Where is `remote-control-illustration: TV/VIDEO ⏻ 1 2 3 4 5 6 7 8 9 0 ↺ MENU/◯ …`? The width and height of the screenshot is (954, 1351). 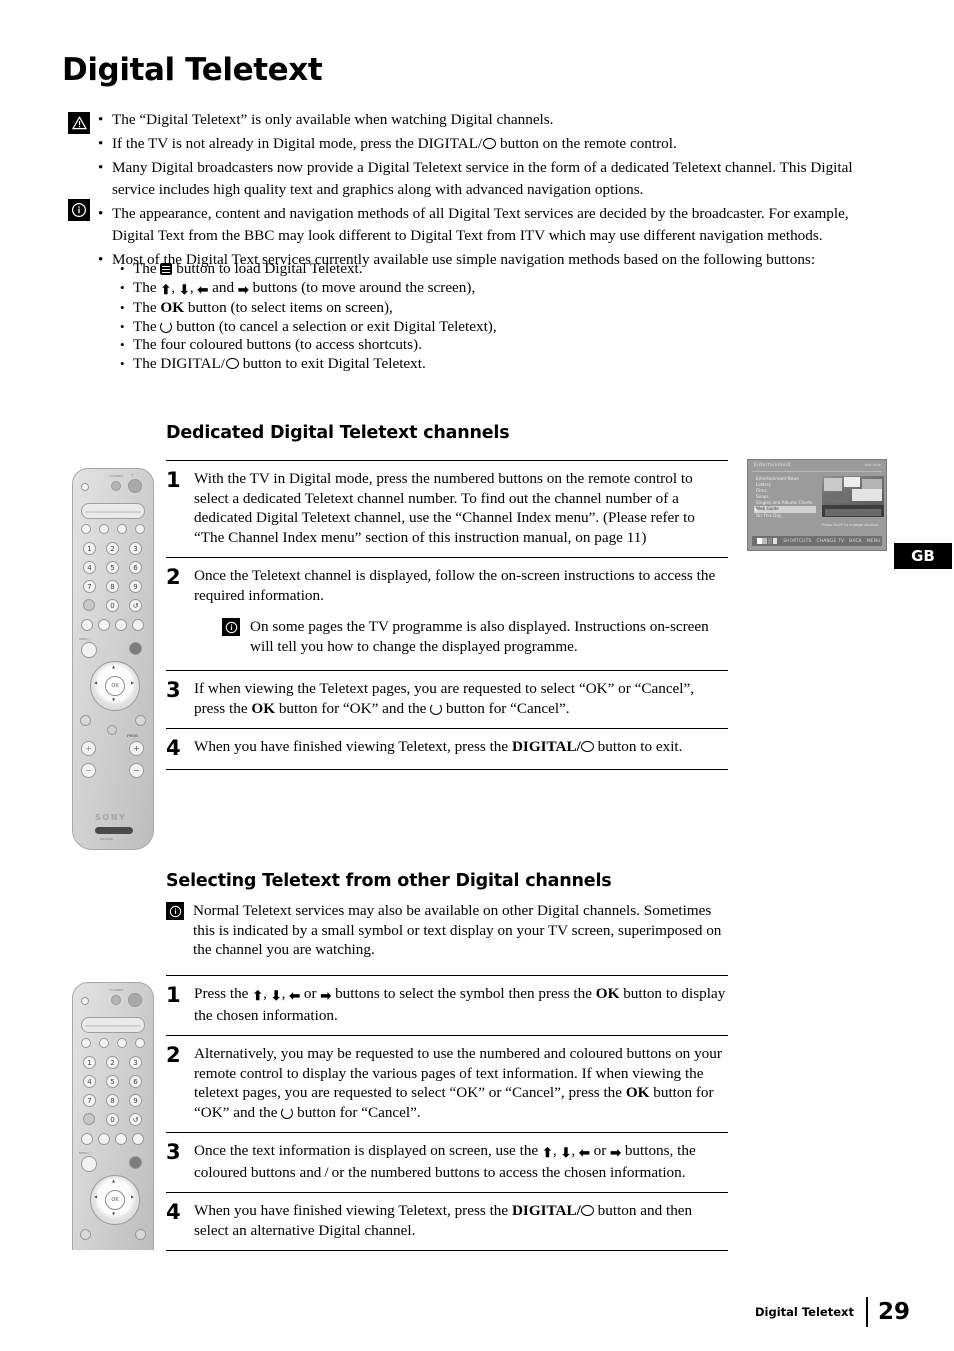
remote-control-illustration: TV/VIDEO ⏻ 1 2 3 4 5 6 7 8 9 0 ↺ MENU/◯ … is located at coordinates (113, 659).